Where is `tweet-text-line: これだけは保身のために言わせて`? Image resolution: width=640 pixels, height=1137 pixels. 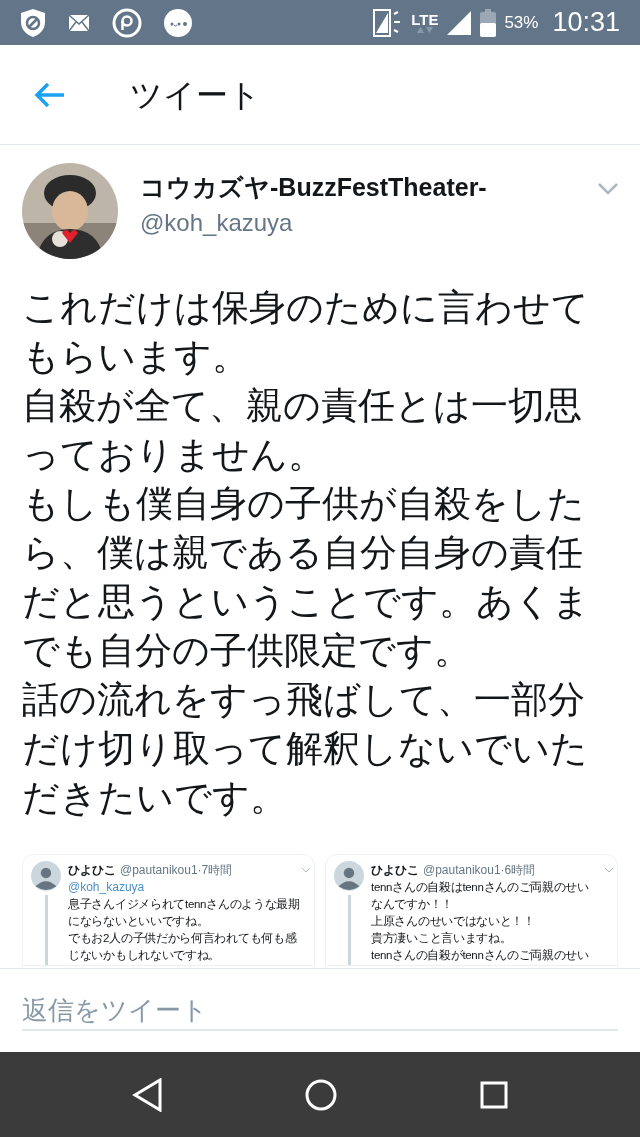 tweet-text-line: これだけは保身のために言わせて is located at coordinates (305, 308).